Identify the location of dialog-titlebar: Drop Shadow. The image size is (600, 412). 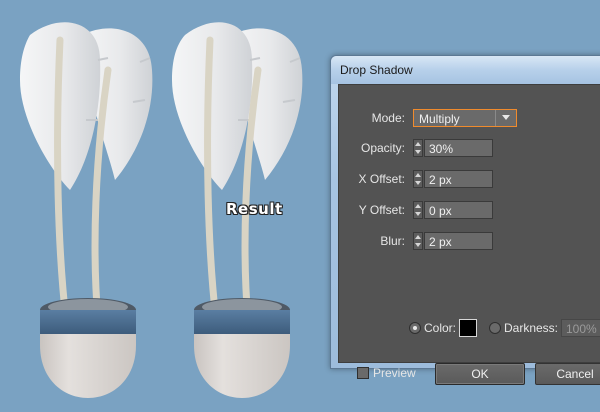
(465, 70).